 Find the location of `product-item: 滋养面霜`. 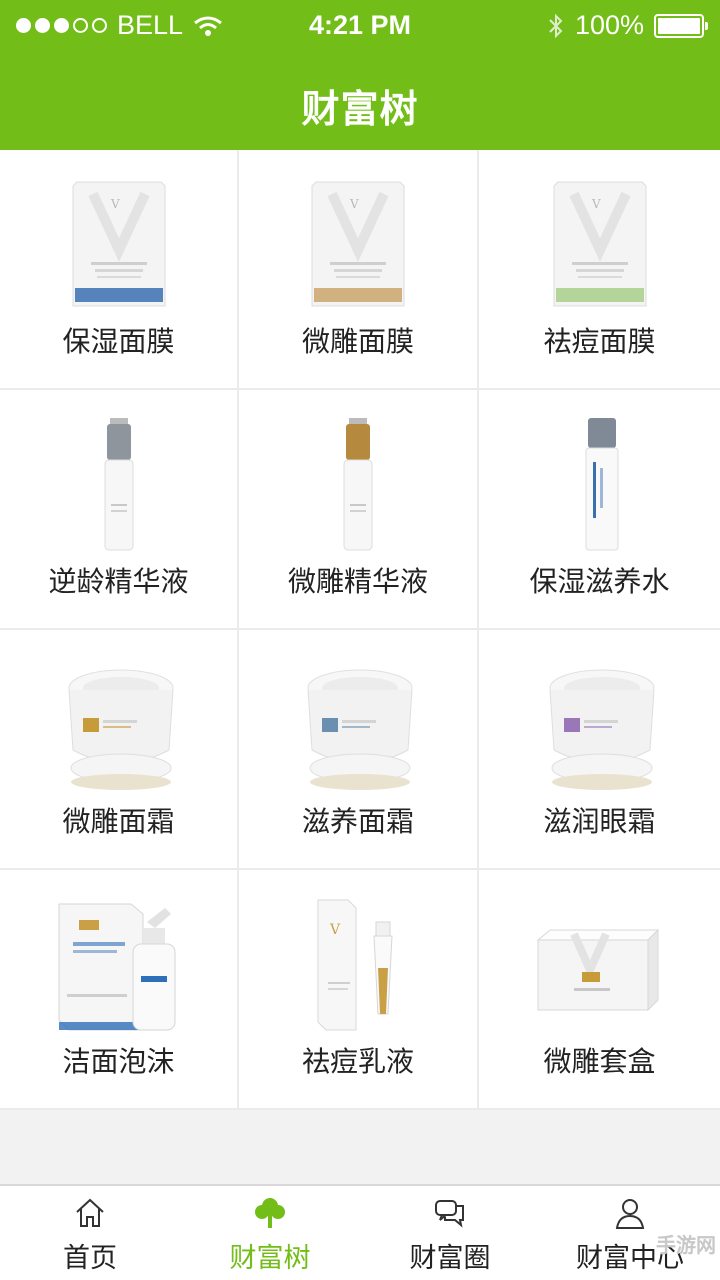

product-item: 滋养面霜 is located at coordinates (359, 750).